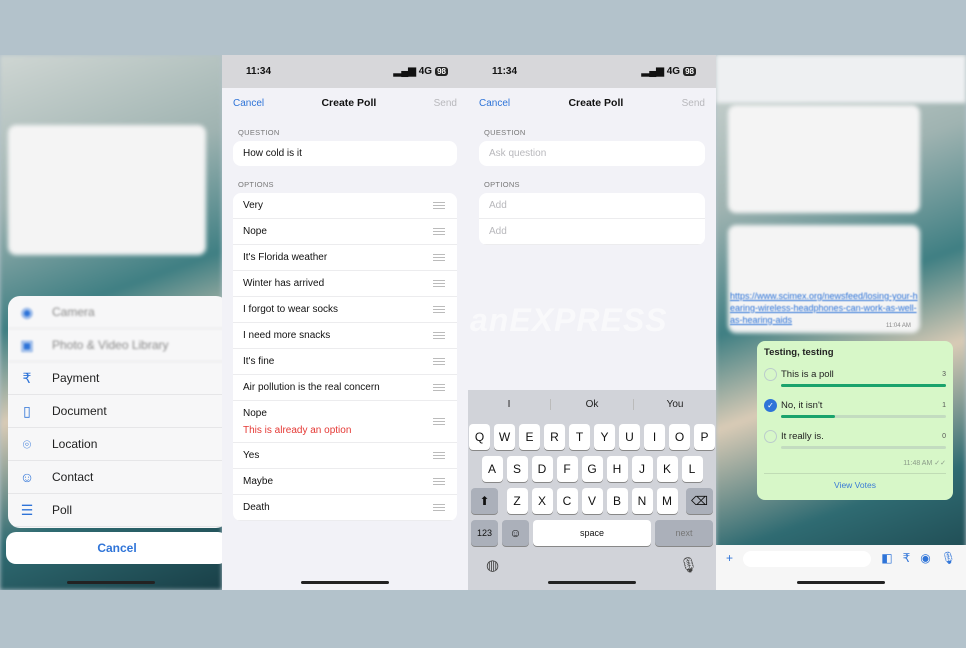 The image size is (966, 648). Describe the element at coordinates (291, 309) in the screenshot. I see `option-text: I forgot to wear socks` at that location.